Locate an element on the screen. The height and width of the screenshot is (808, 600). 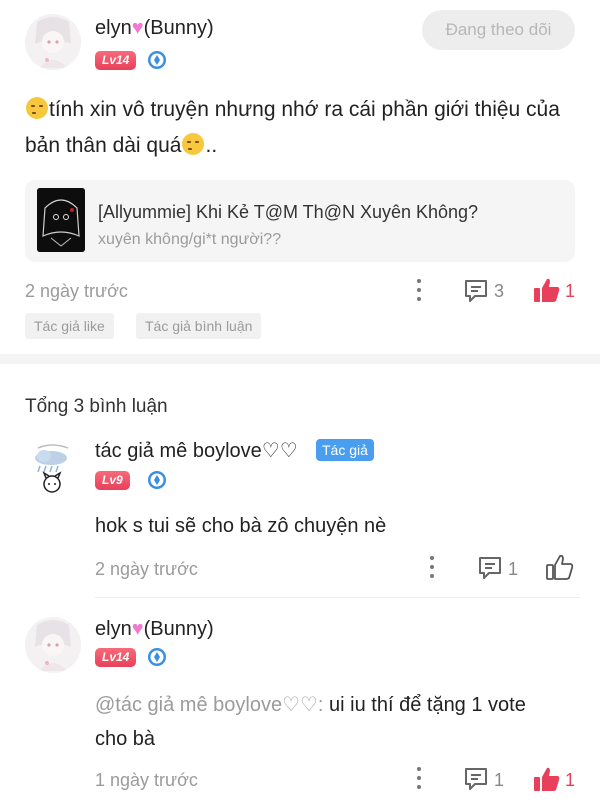
post-author-avatar is located at coordinates (53, 42).